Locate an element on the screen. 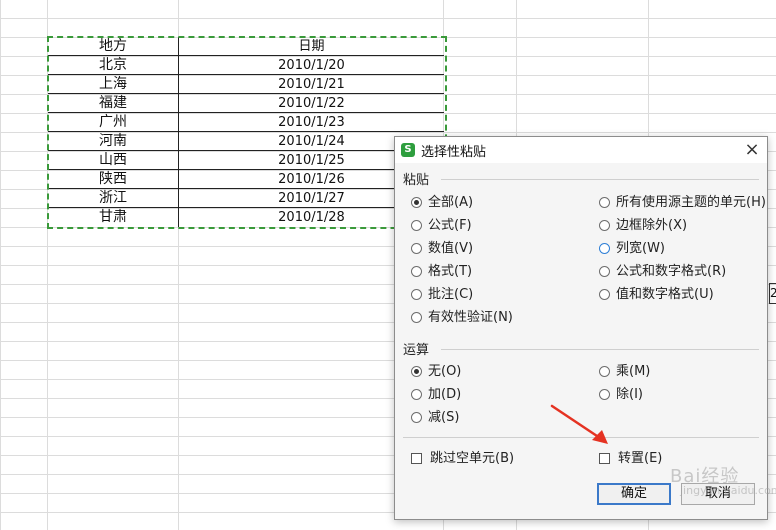 The width and height of the screenshot is (776, 530). paste-section-label: 粘贴 is located at coordinates (416, 180).